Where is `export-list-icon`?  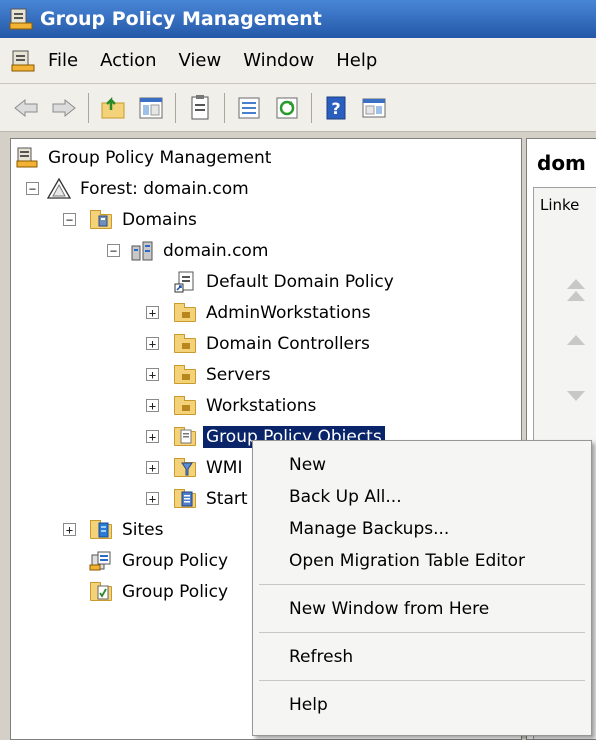 export-list-icon is located at coordinates (249, 108).